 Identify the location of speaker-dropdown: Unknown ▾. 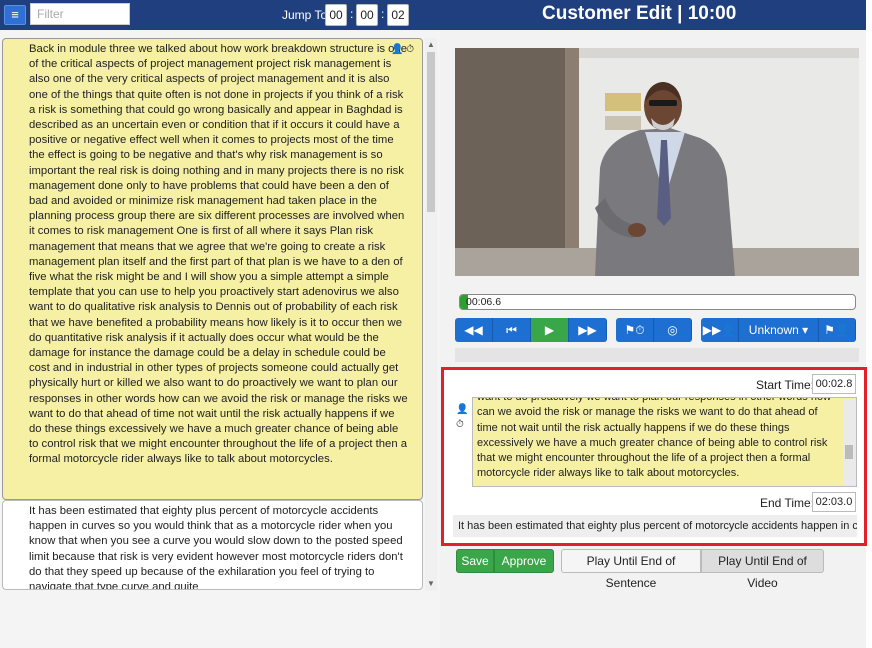
(779, 330).